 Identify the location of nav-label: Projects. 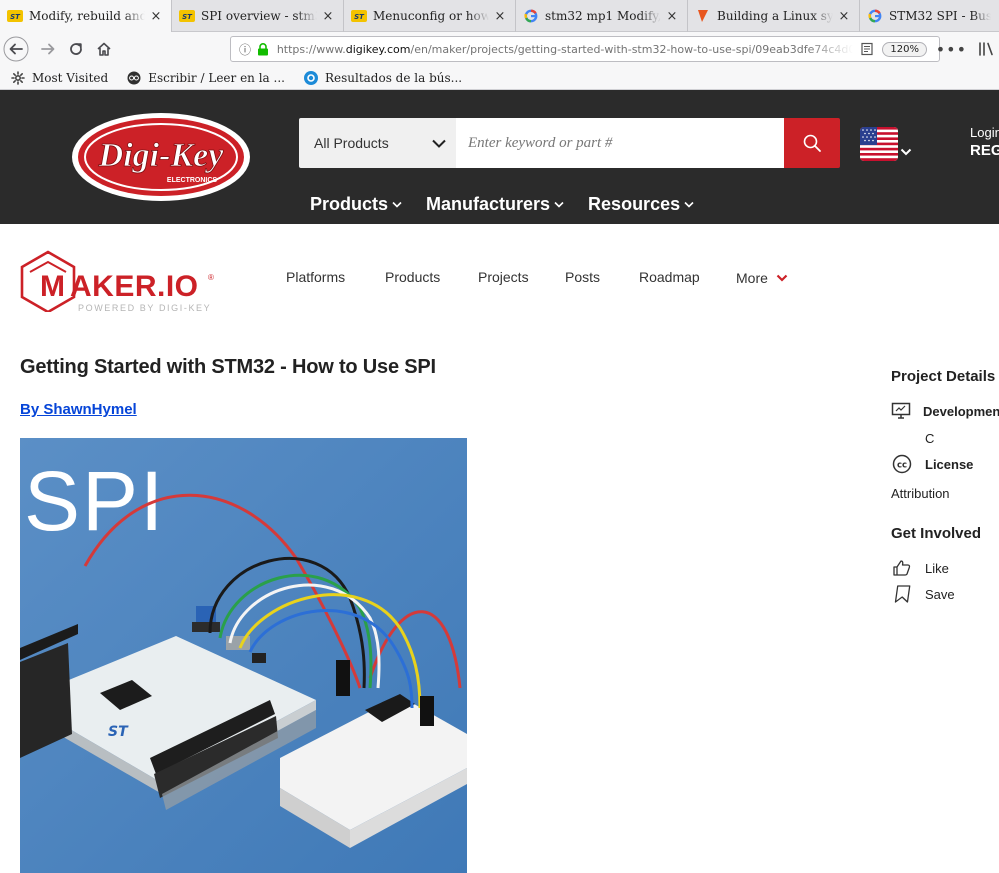
(503, 277).